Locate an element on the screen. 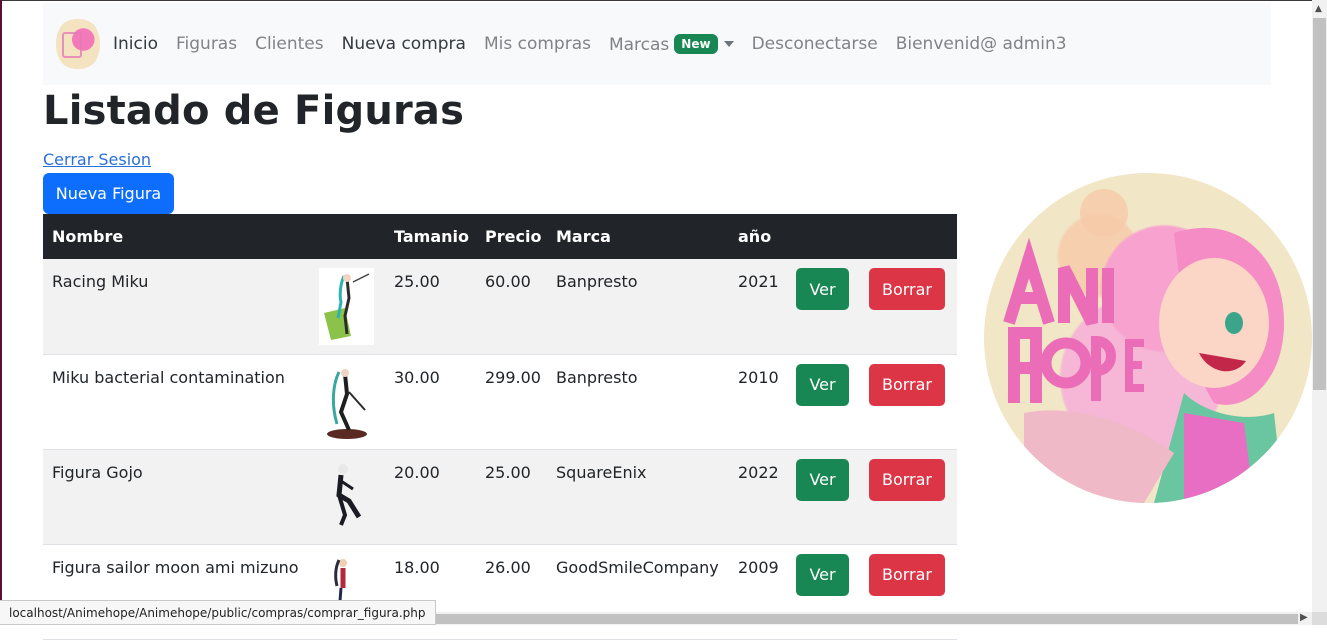  vertical-scrollbar-thumb is located at coordinates (1319, 204).